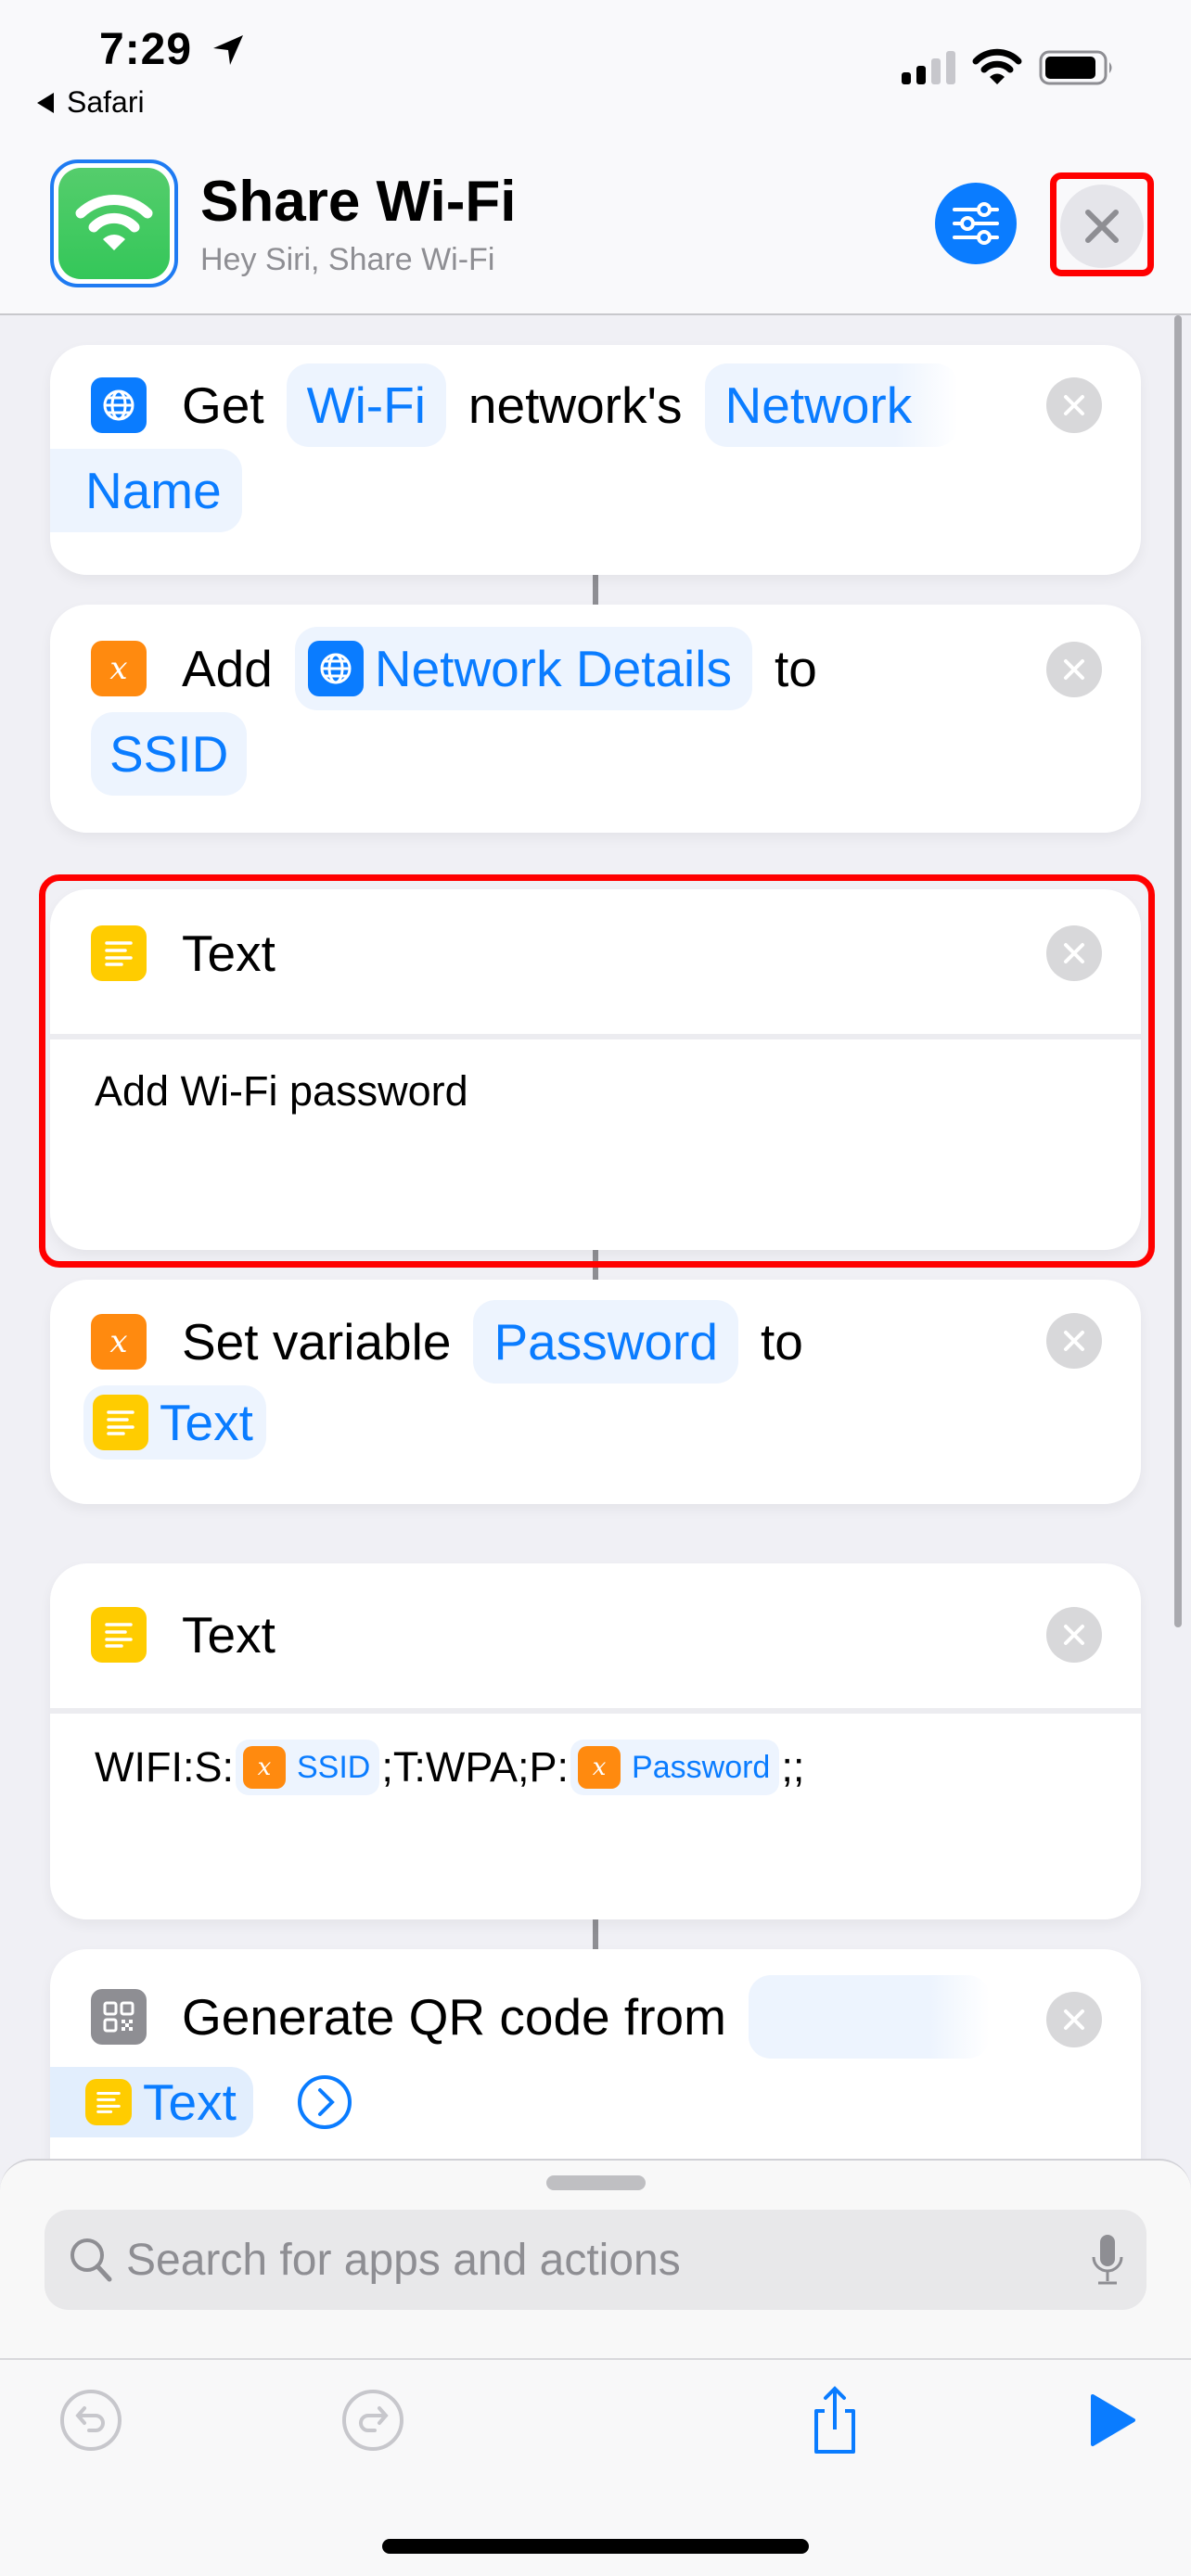  Describe the element at coordinates (997, 66) in the screenshot. I see `wifi-status-icon` at that location.